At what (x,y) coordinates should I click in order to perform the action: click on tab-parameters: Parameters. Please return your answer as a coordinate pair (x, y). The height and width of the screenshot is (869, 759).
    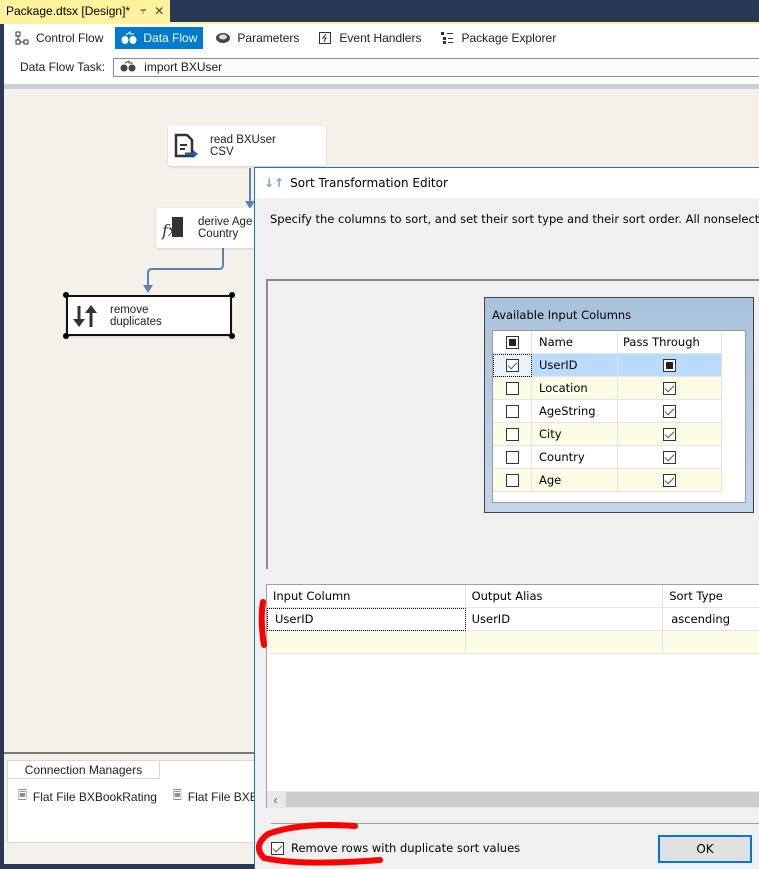
    Looking at the image, I should click on (257, 38).